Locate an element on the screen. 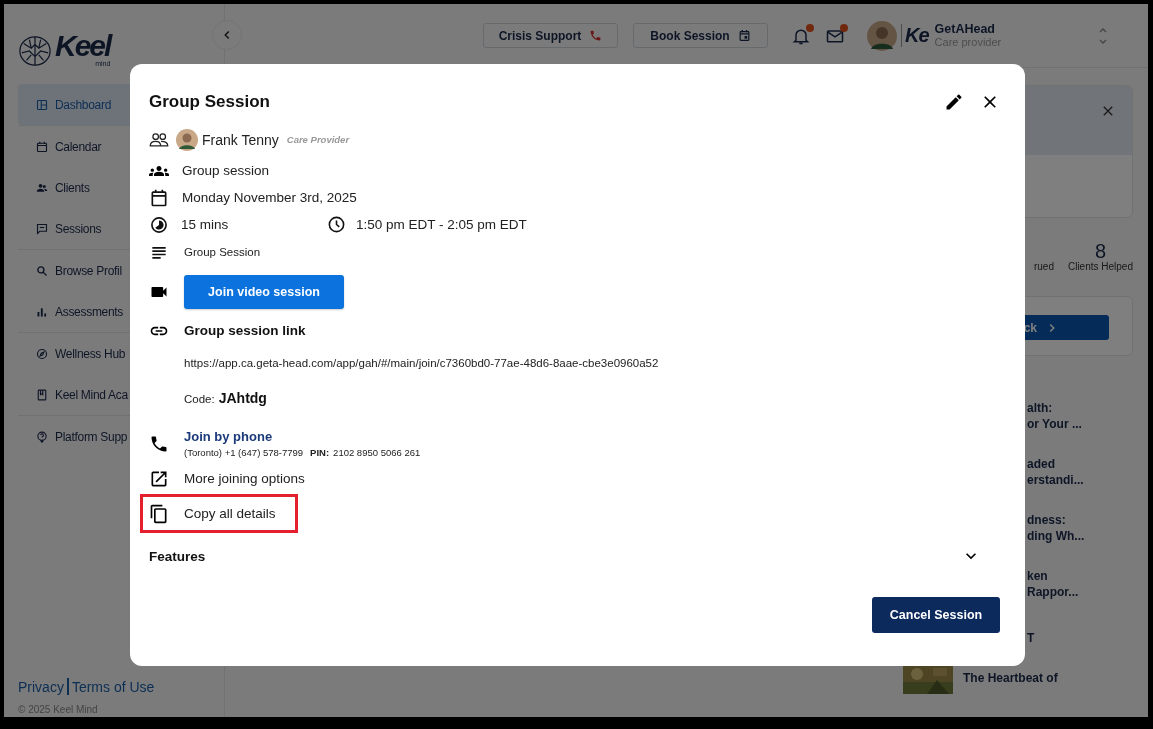 The image size is (1153, 729). help-icon is located at coordinates (42, 436).